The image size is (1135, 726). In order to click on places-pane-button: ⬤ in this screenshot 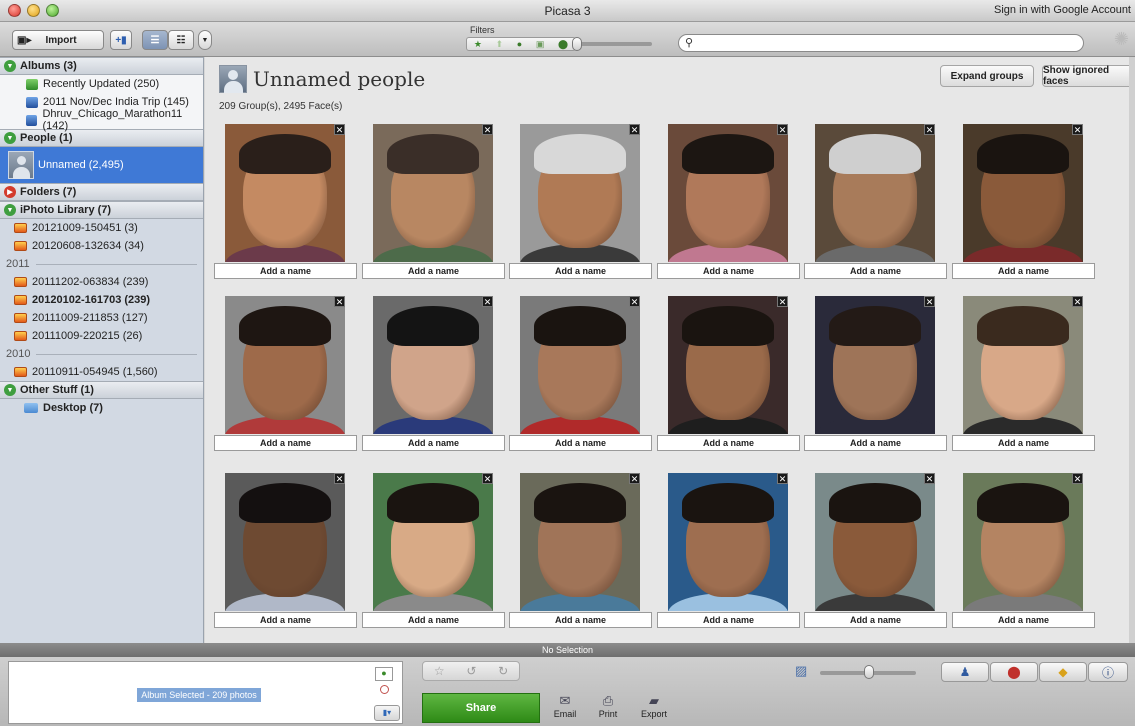, I will do `click(1014, 672)`.